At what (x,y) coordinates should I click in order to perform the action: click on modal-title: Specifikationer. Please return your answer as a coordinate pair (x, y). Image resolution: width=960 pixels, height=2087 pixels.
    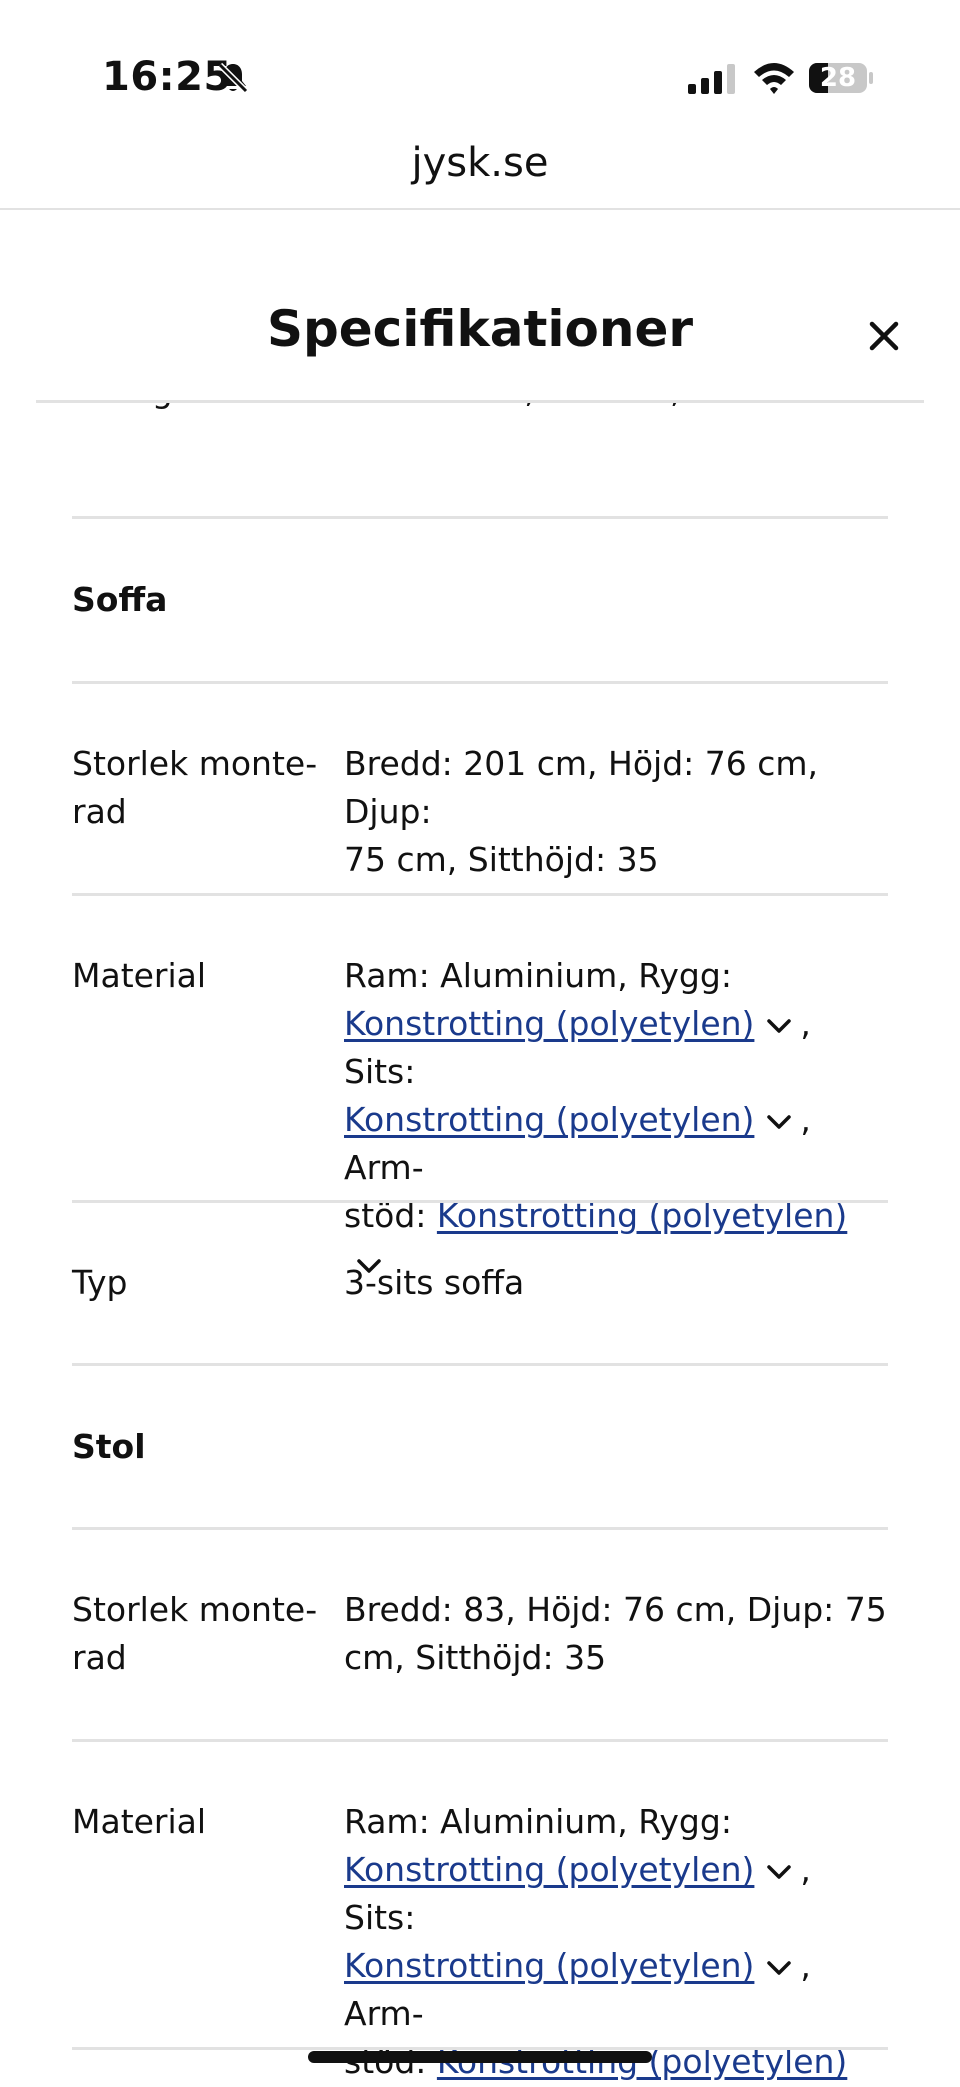
    Looking at the image, I should click on (480, 329).